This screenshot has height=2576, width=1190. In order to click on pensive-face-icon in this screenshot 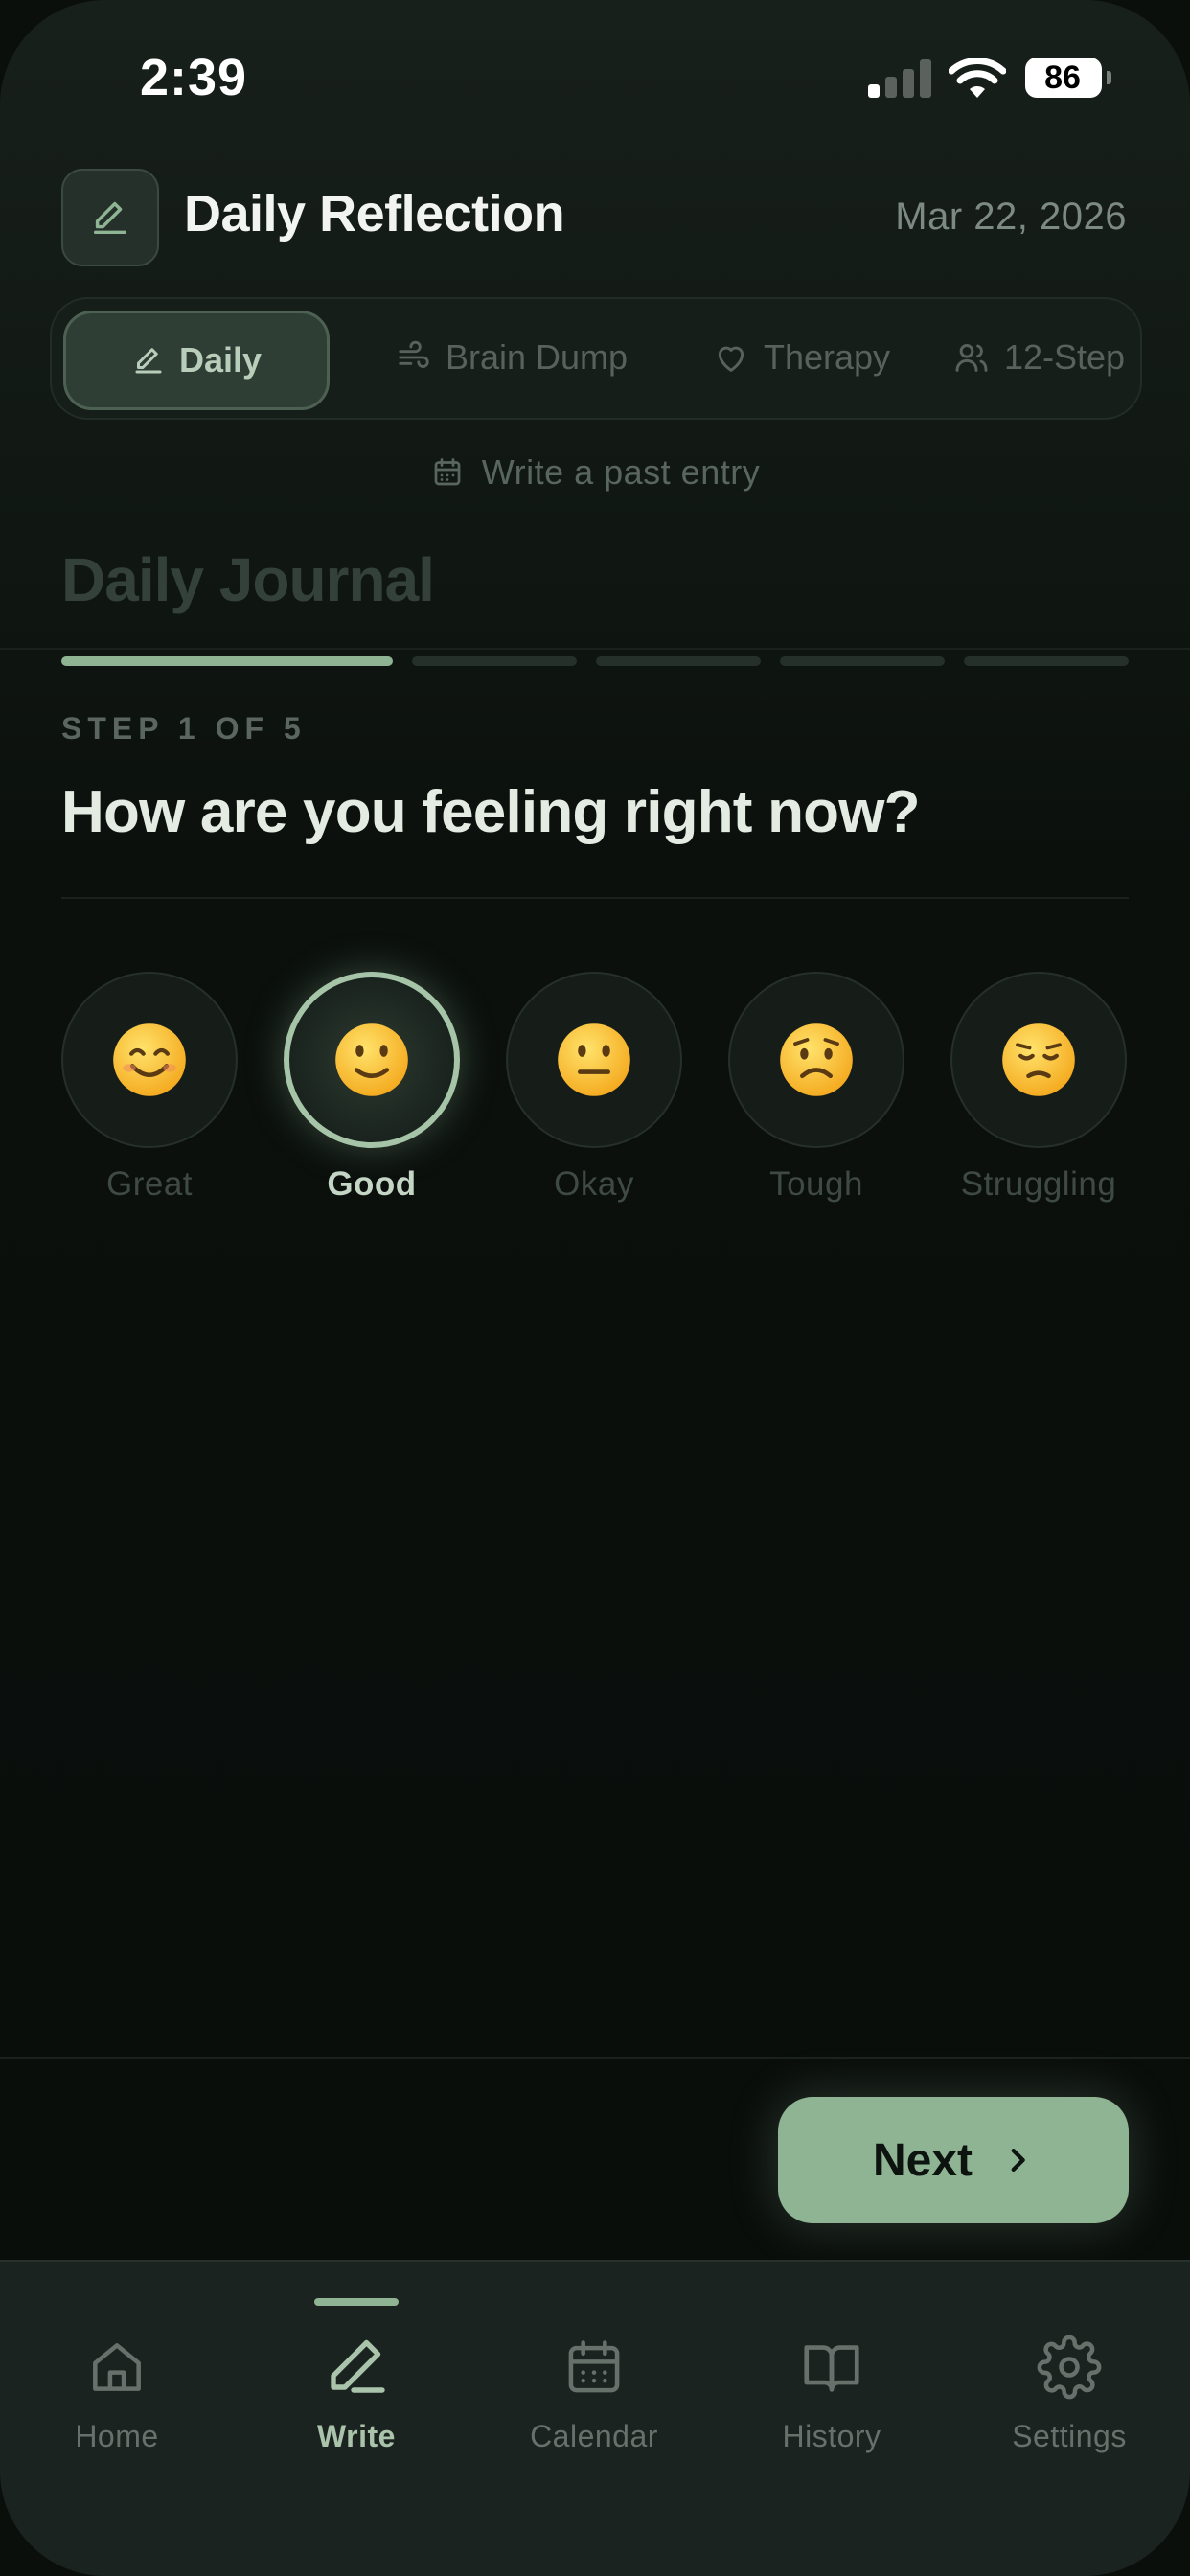, I will do `click(1038, 1060)`.